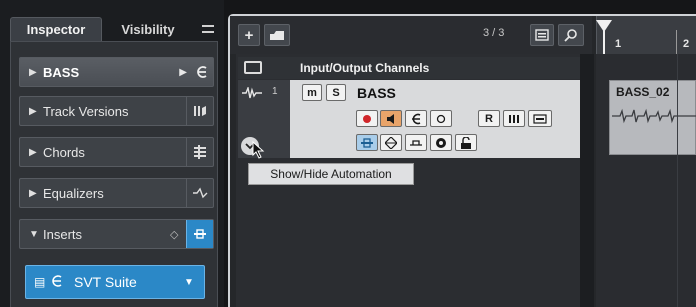 The height and width of the screenshot is (307, 696). I want to click on section-track-versions: ▶ Track Versions, so click(116, 111).